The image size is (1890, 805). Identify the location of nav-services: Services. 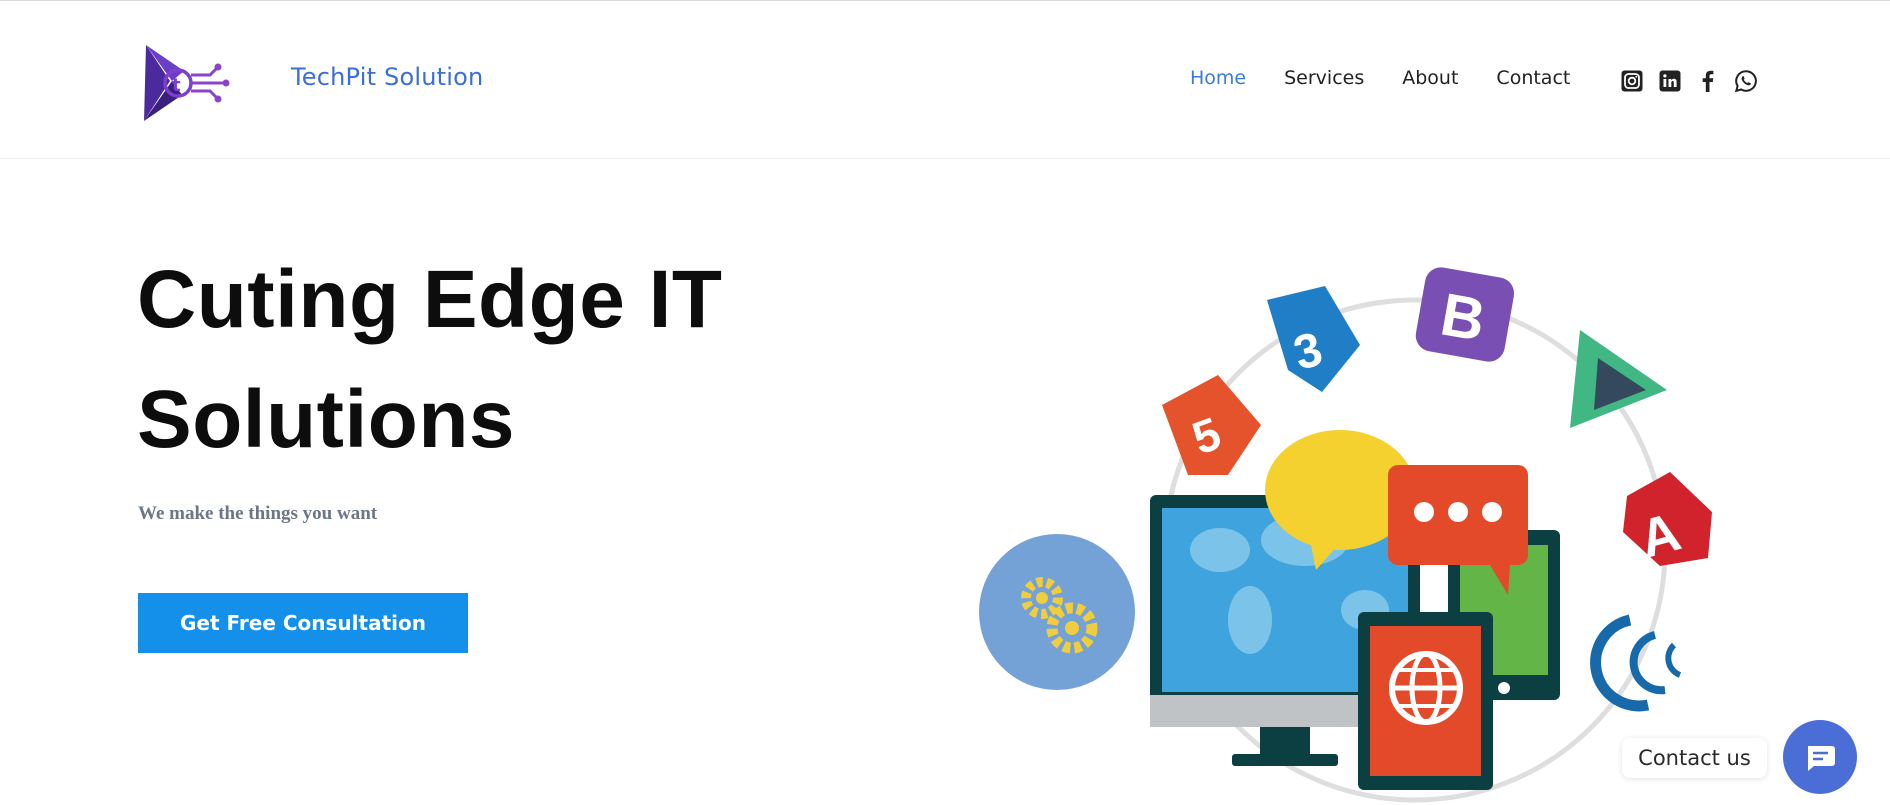
(1324, 78).